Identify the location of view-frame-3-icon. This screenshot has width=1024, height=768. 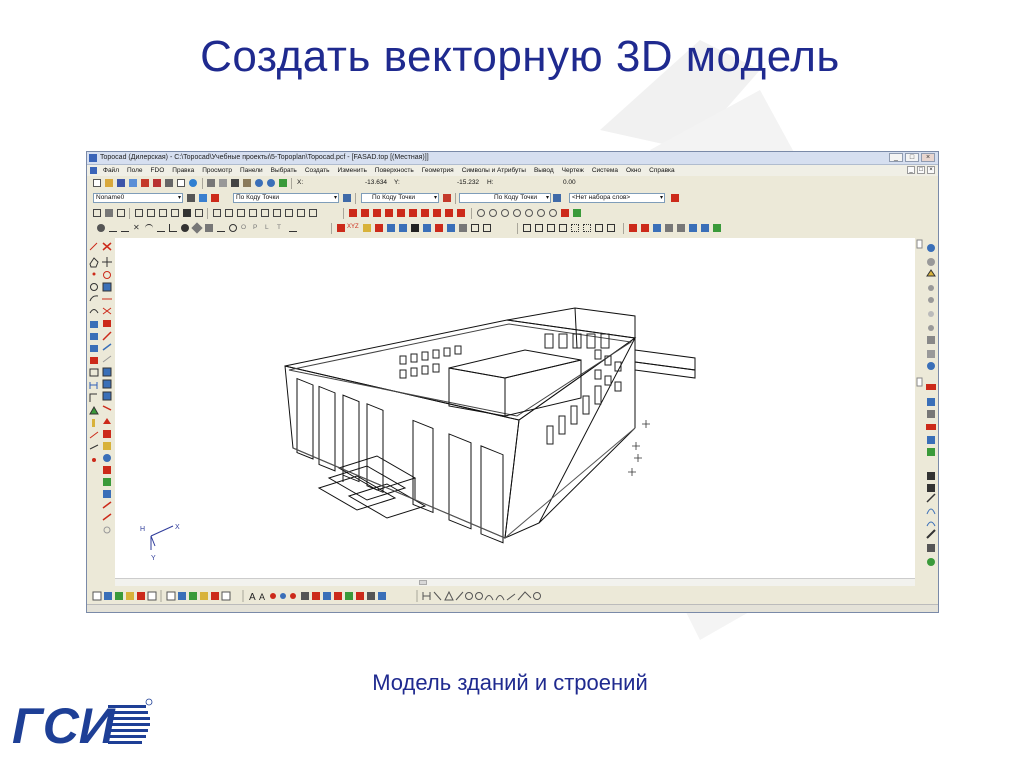
(241, 213).